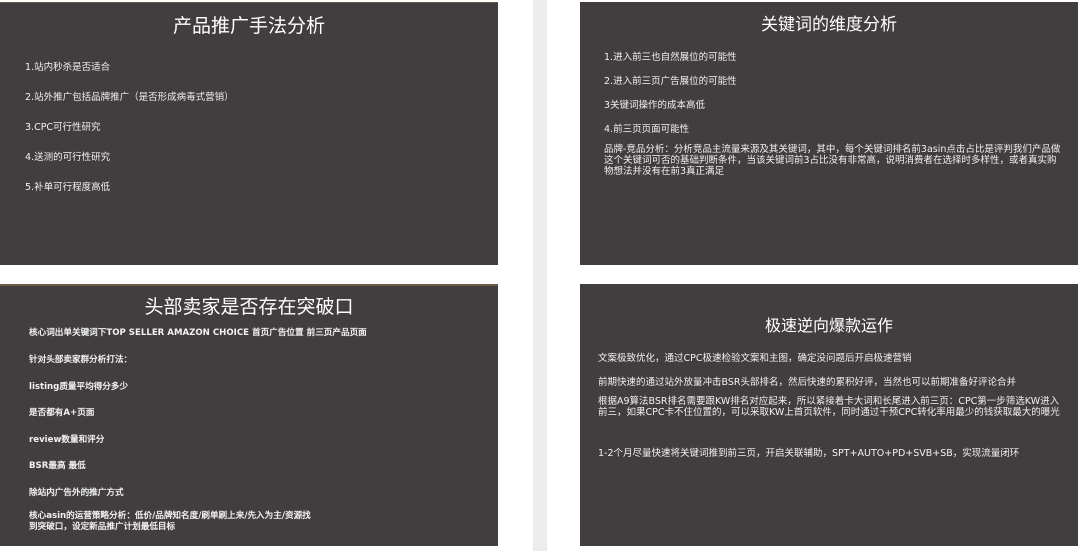 The height and width of the screenshot is (551, 1080). I want to click on list-item: 1.站内秒杀是否适合, so click(68, 67).